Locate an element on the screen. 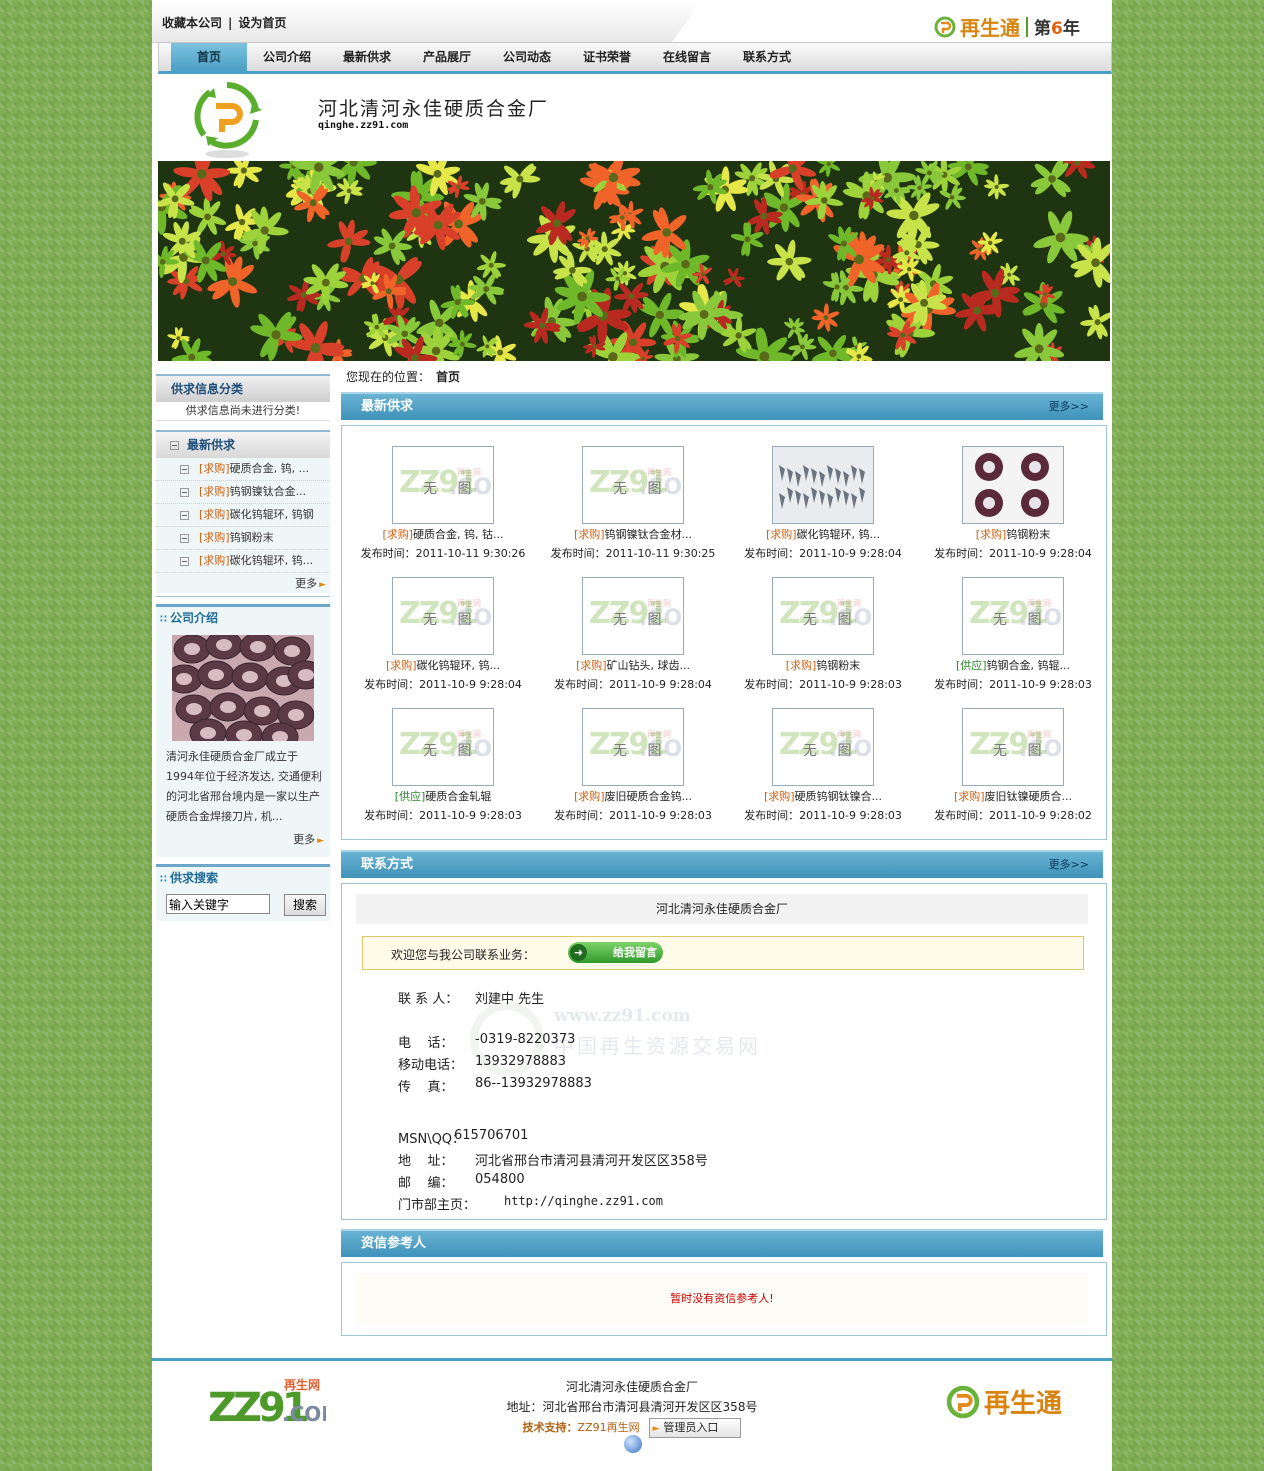 This screenshot has width=1264, height=1471. brand-name: 再生通 is located at coordinates (990, 26).